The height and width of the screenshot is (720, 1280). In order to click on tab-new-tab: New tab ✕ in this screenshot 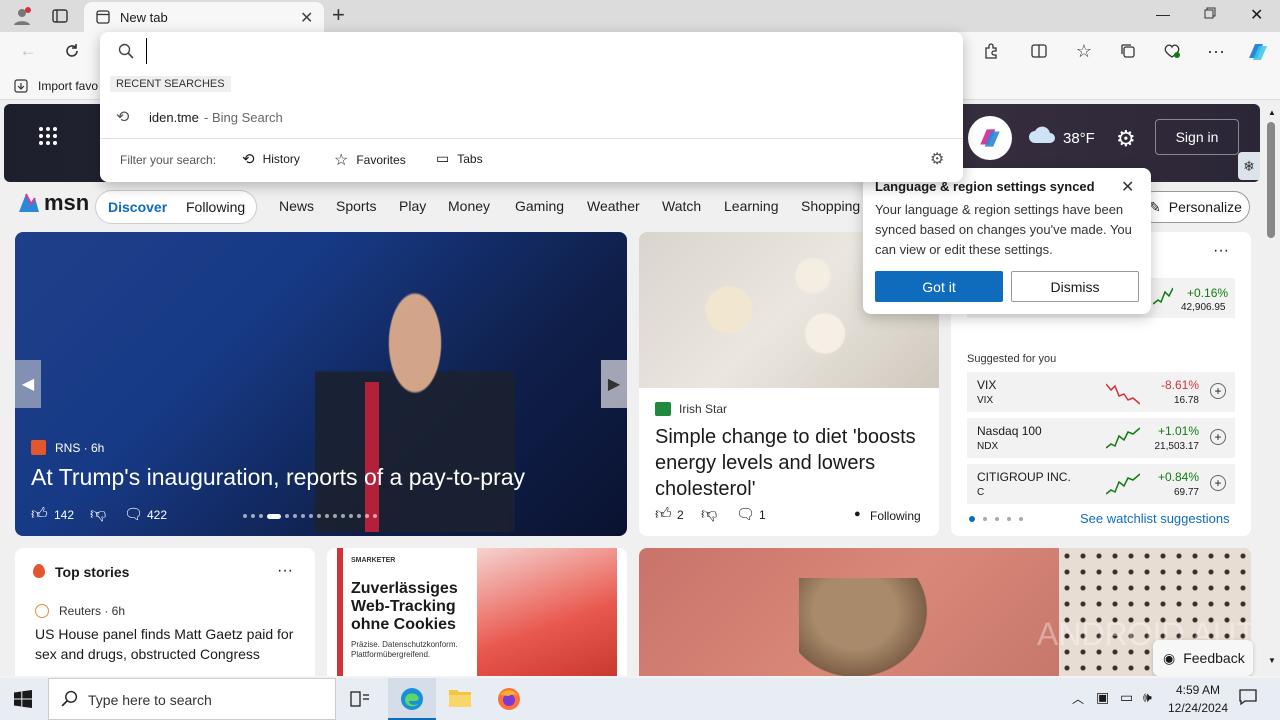, I will do `click(204, 17)`.